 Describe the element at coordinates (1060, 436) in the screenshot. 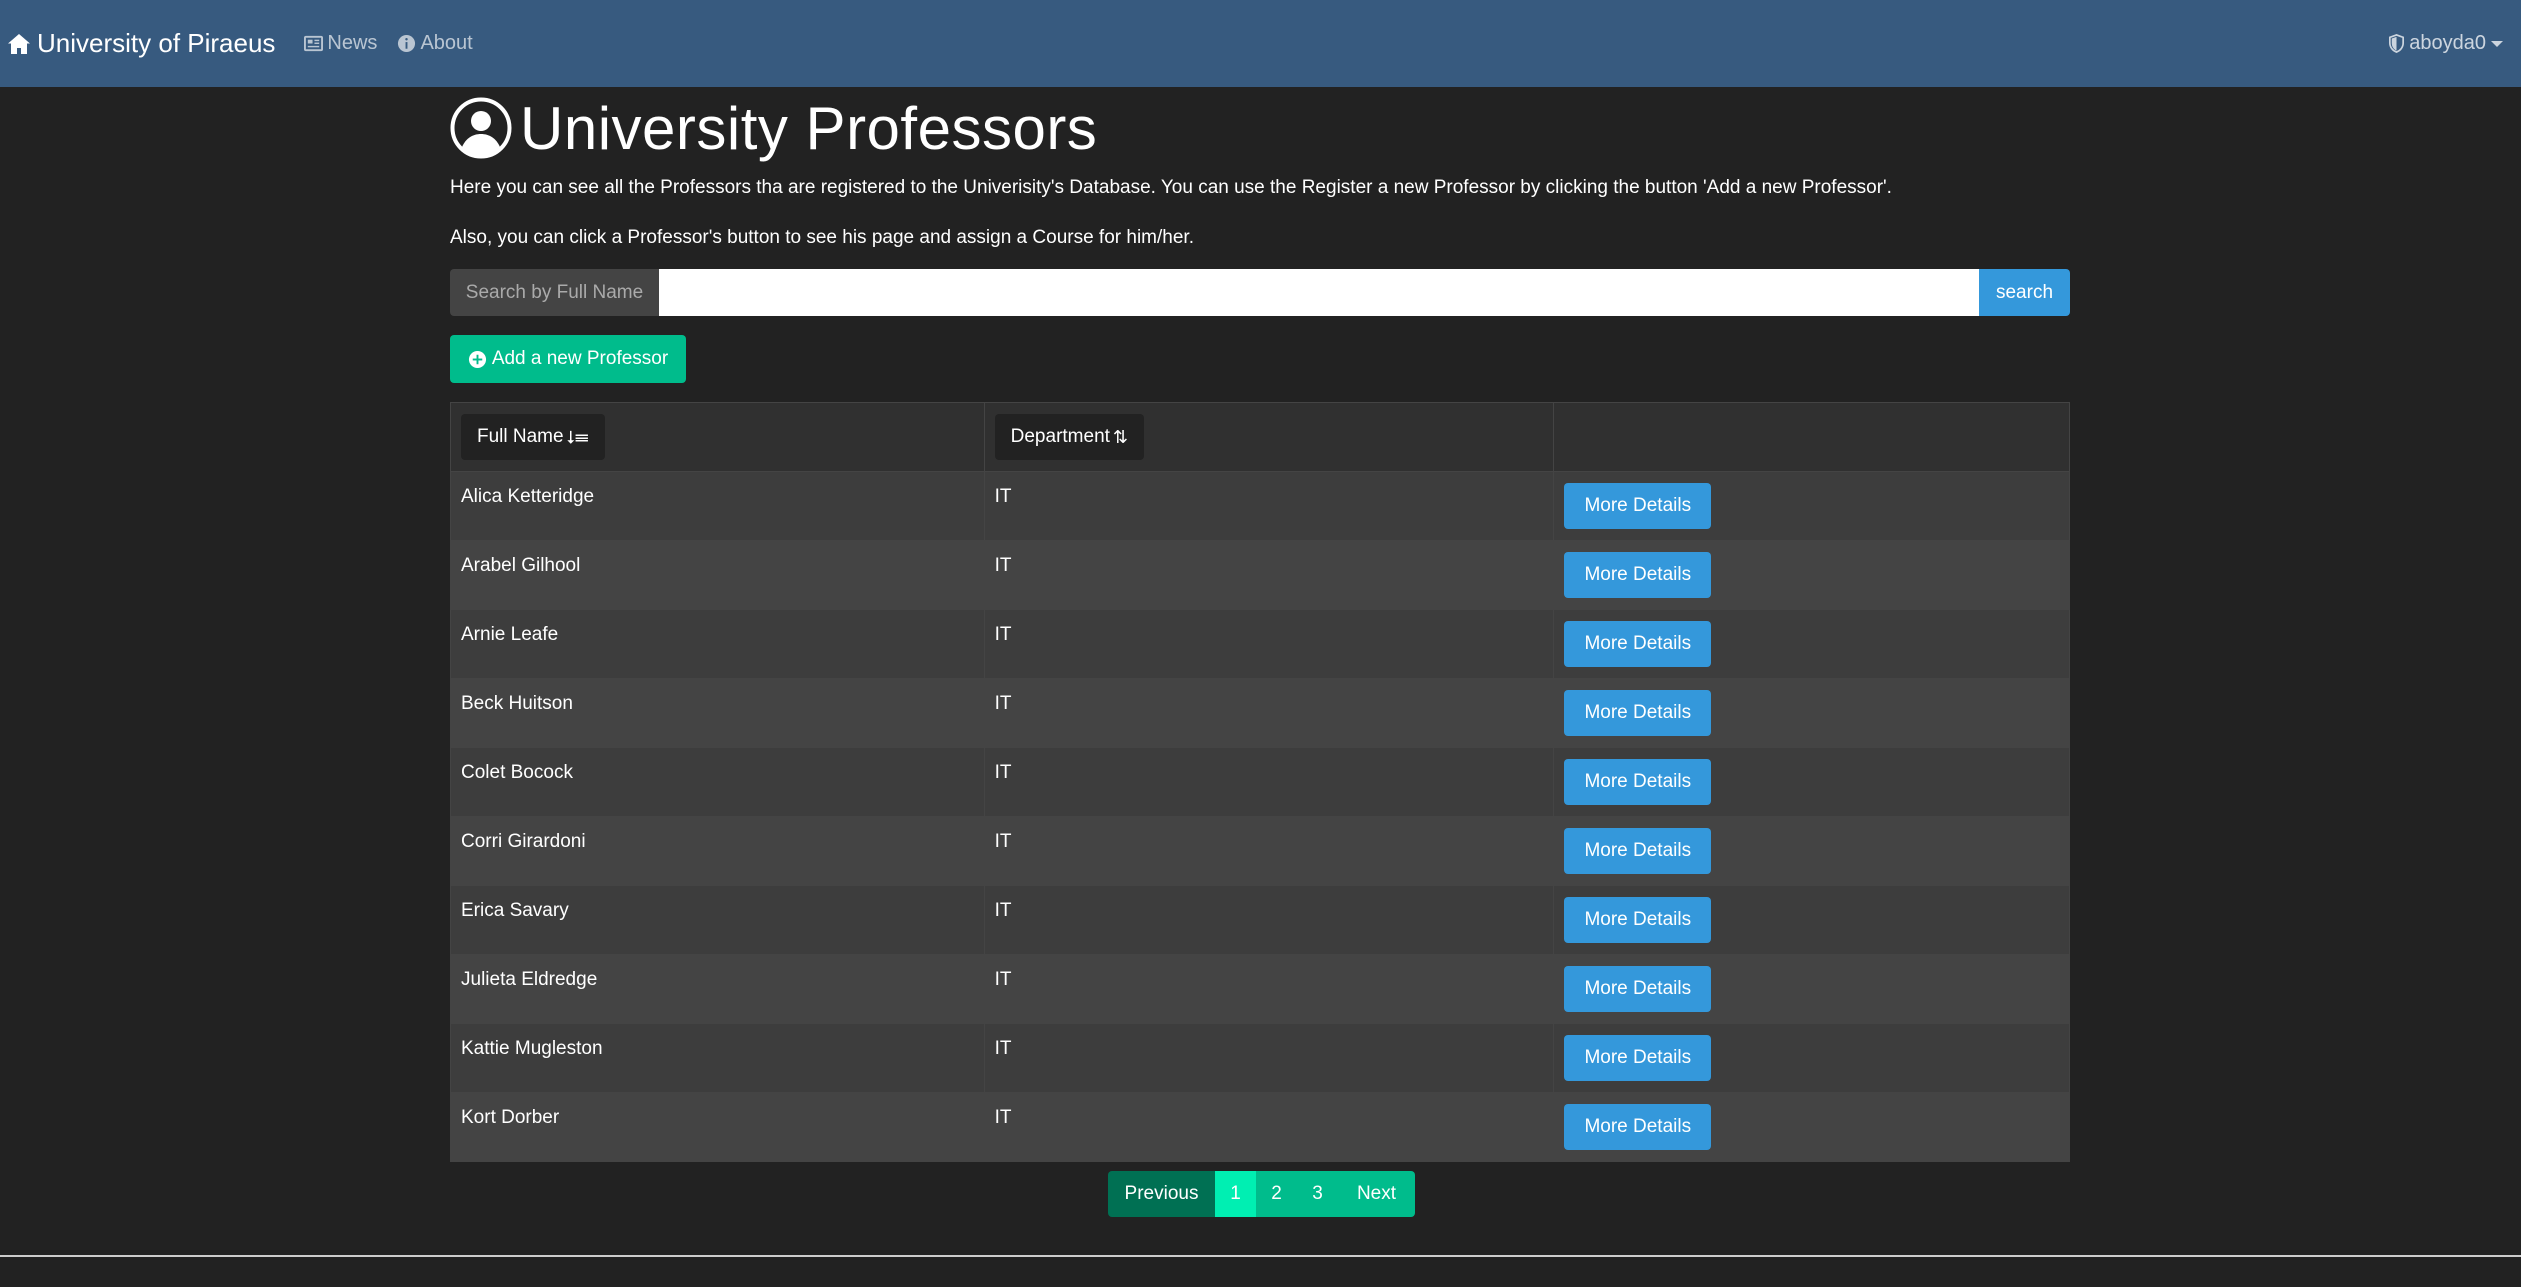

I see `sort-department-label: Department` at that location.